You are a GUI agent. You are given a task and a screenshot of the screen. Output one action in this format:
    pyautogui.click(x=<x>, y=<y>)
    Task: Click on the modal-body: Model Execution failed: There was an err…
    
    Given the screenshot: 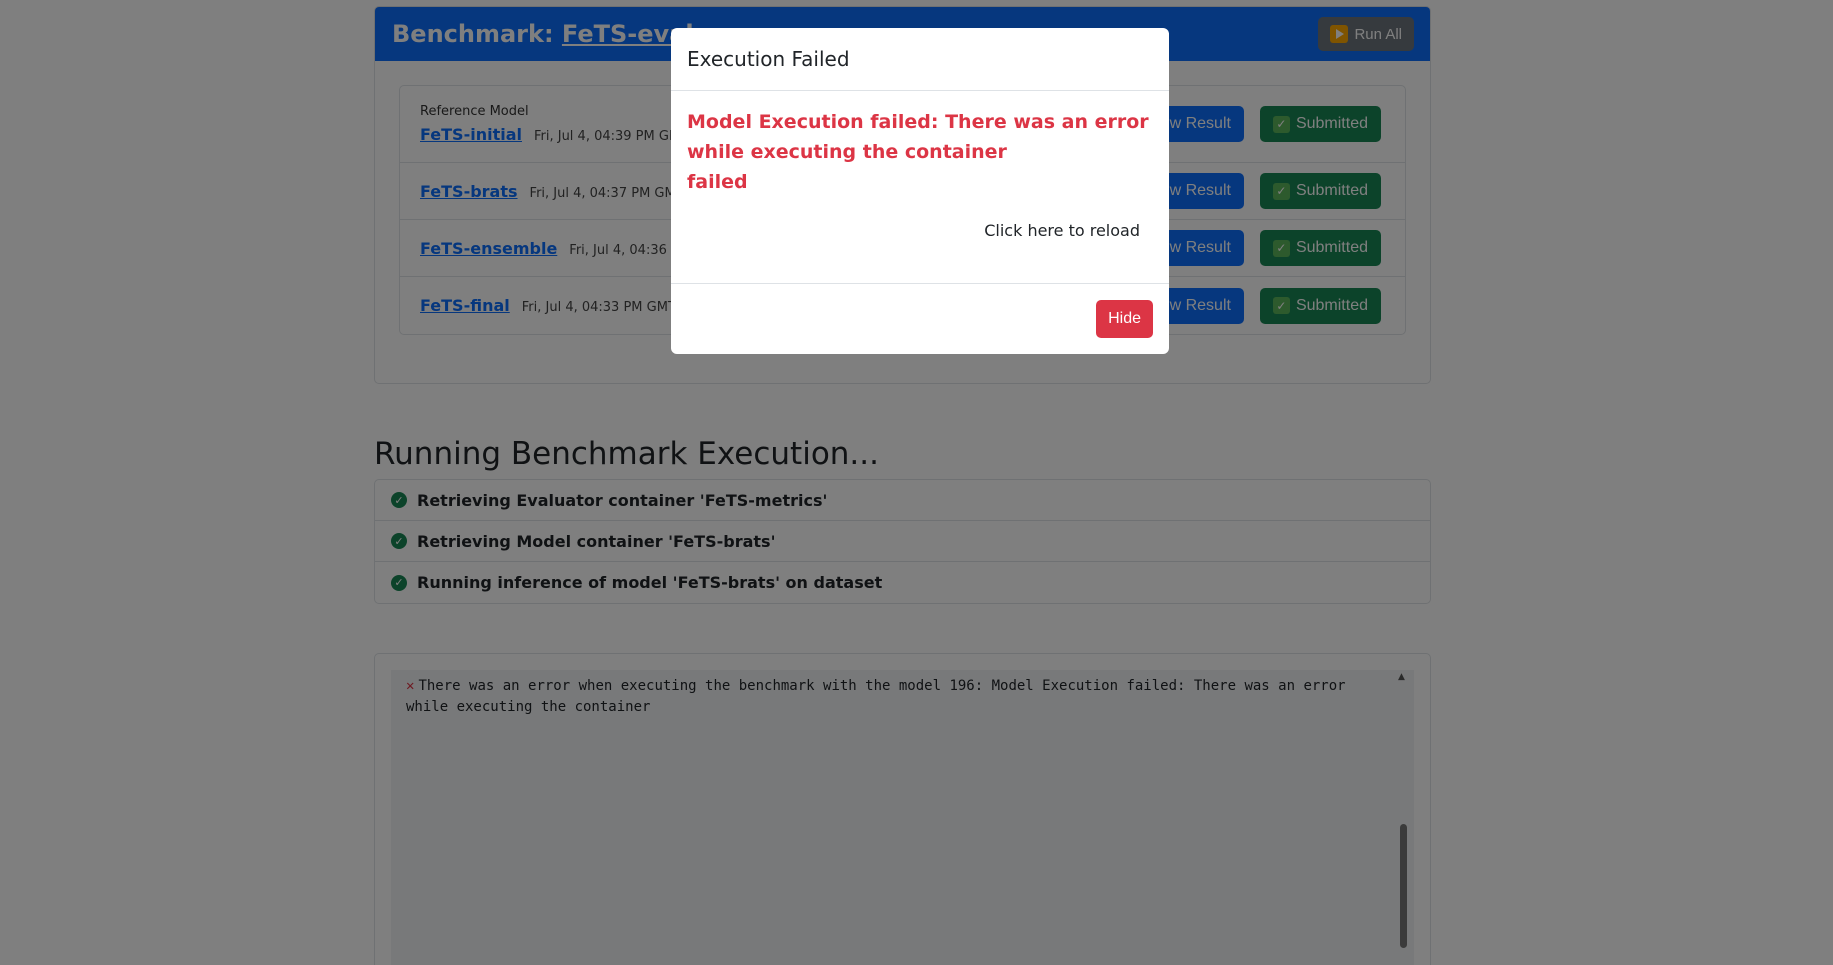 What is the action you would take?
    pyautogui.click(x=920, y=187)
    